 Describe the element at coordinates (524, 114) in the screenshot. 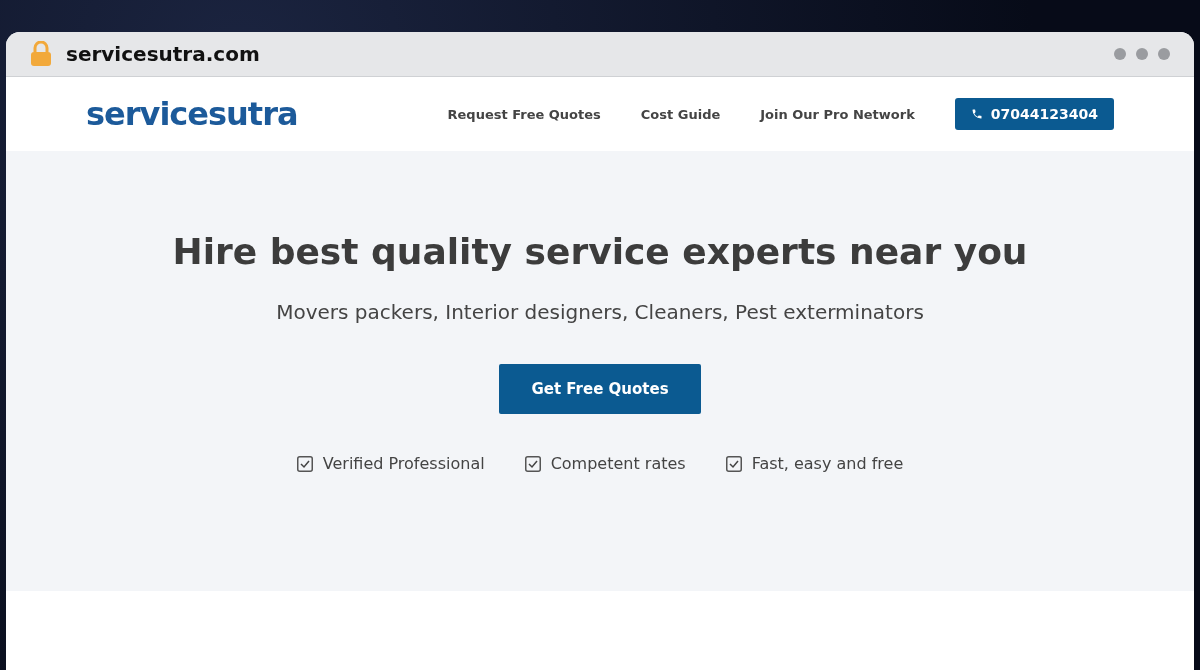

I see `nav-link: Request Free Quotes` at that location.